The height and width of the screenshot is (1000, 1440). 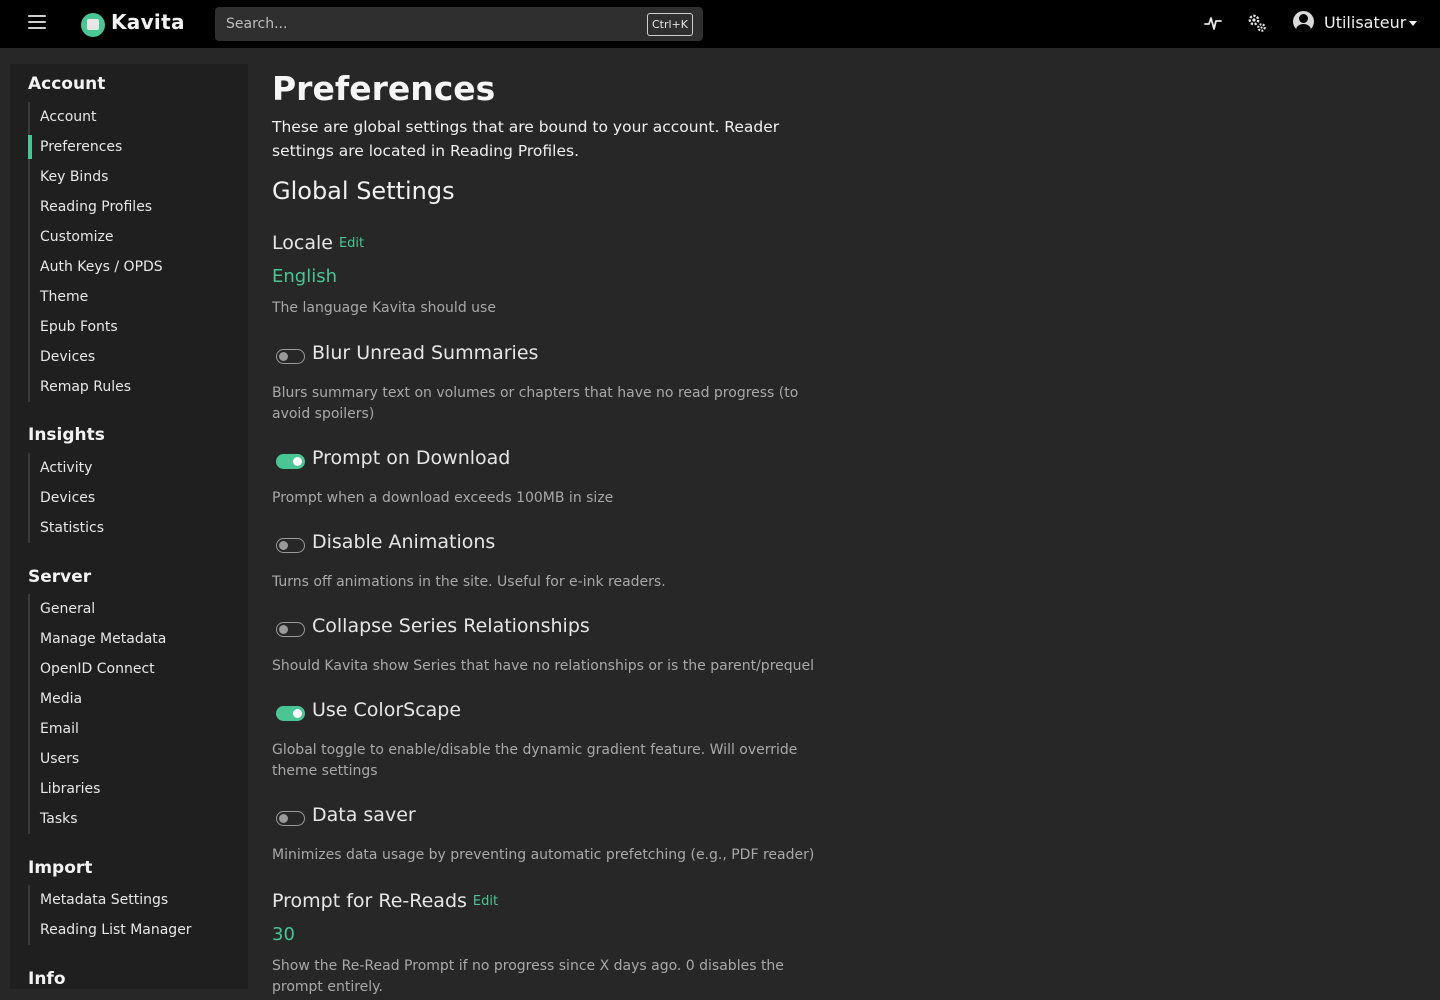 I want to click on search-shortcut-badge: Ctrl+K, so click(x=669, y=24).